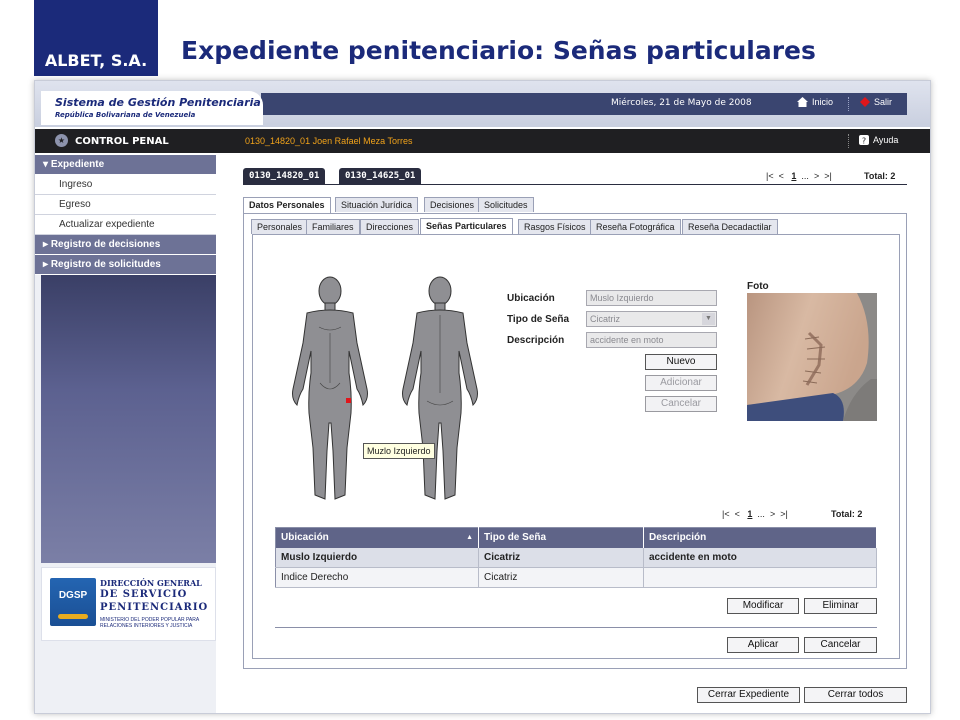  I want to click on case-tab-1: 0130_14625_01, so click(380, 176).